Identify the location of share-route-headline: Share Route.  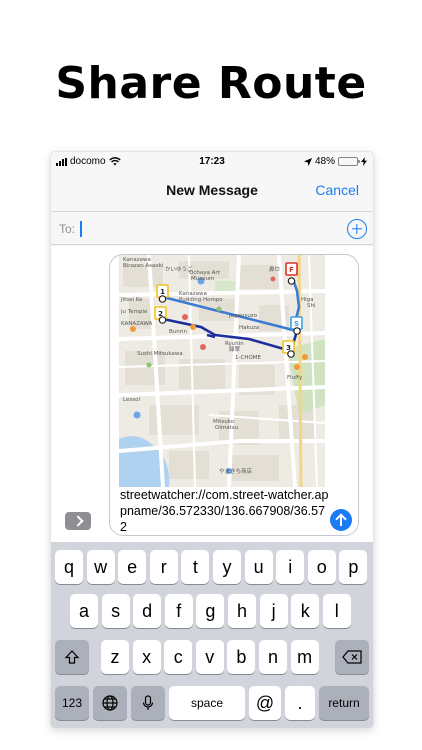
(211, 83).